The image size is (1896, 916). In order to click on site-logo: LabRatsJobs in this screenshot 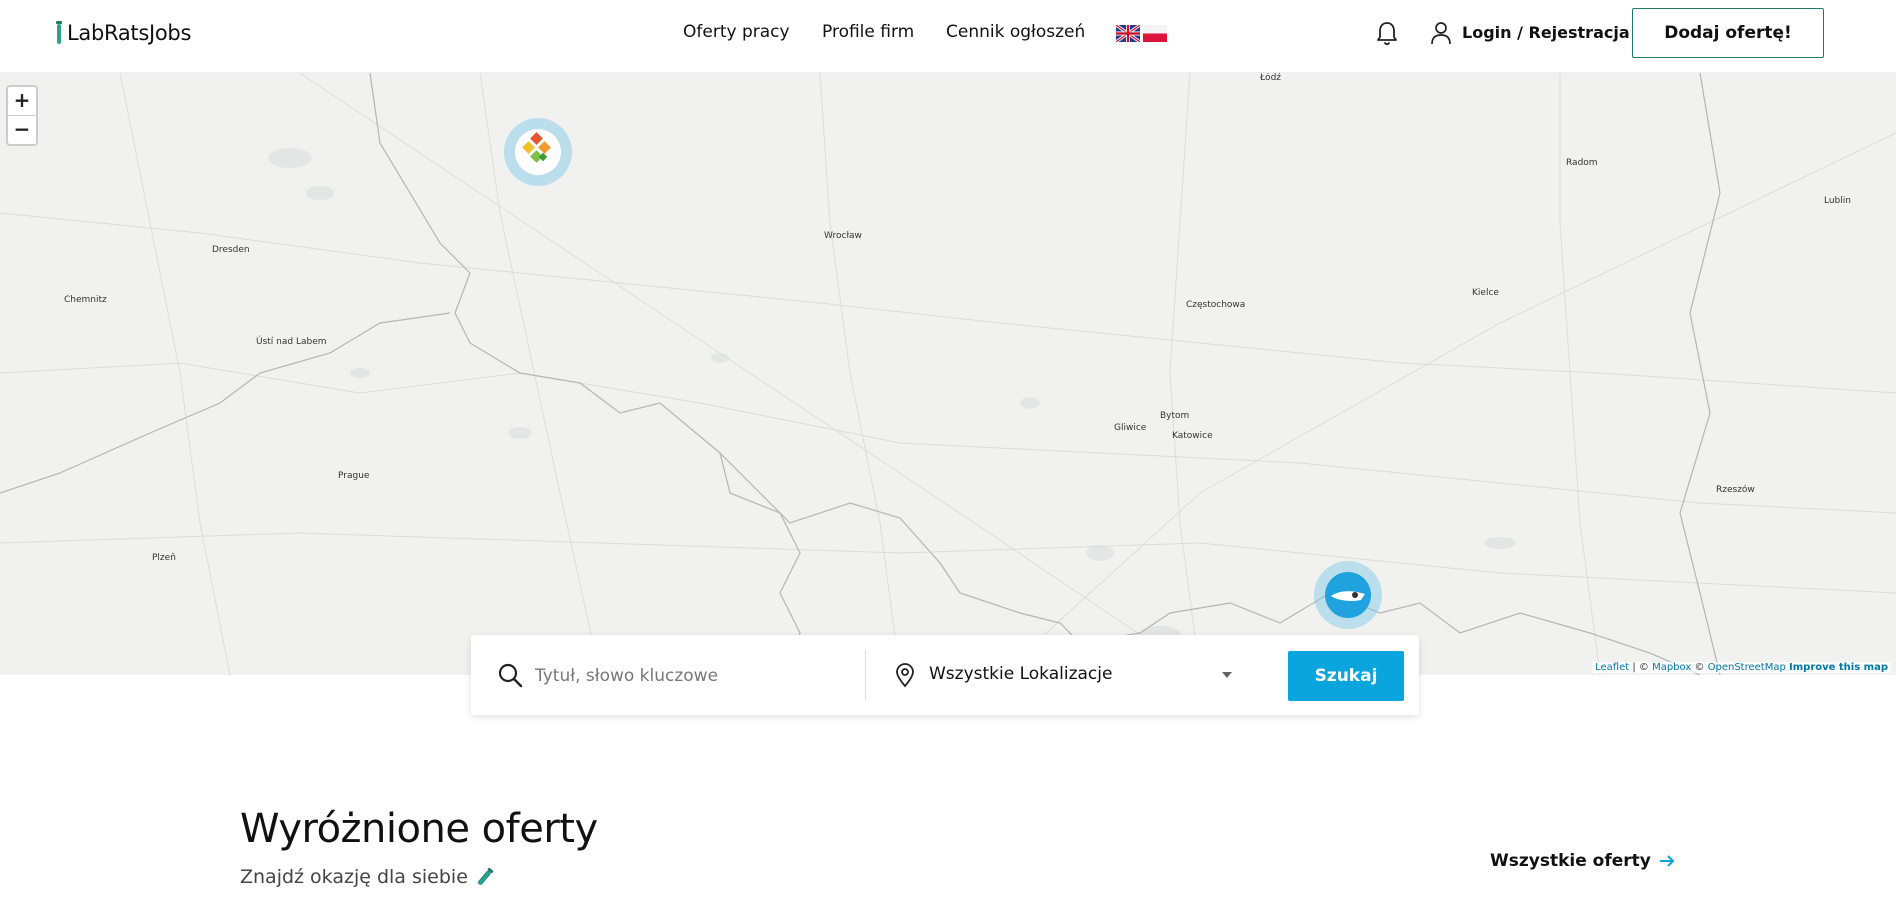, I will do `click(123, 33)`.